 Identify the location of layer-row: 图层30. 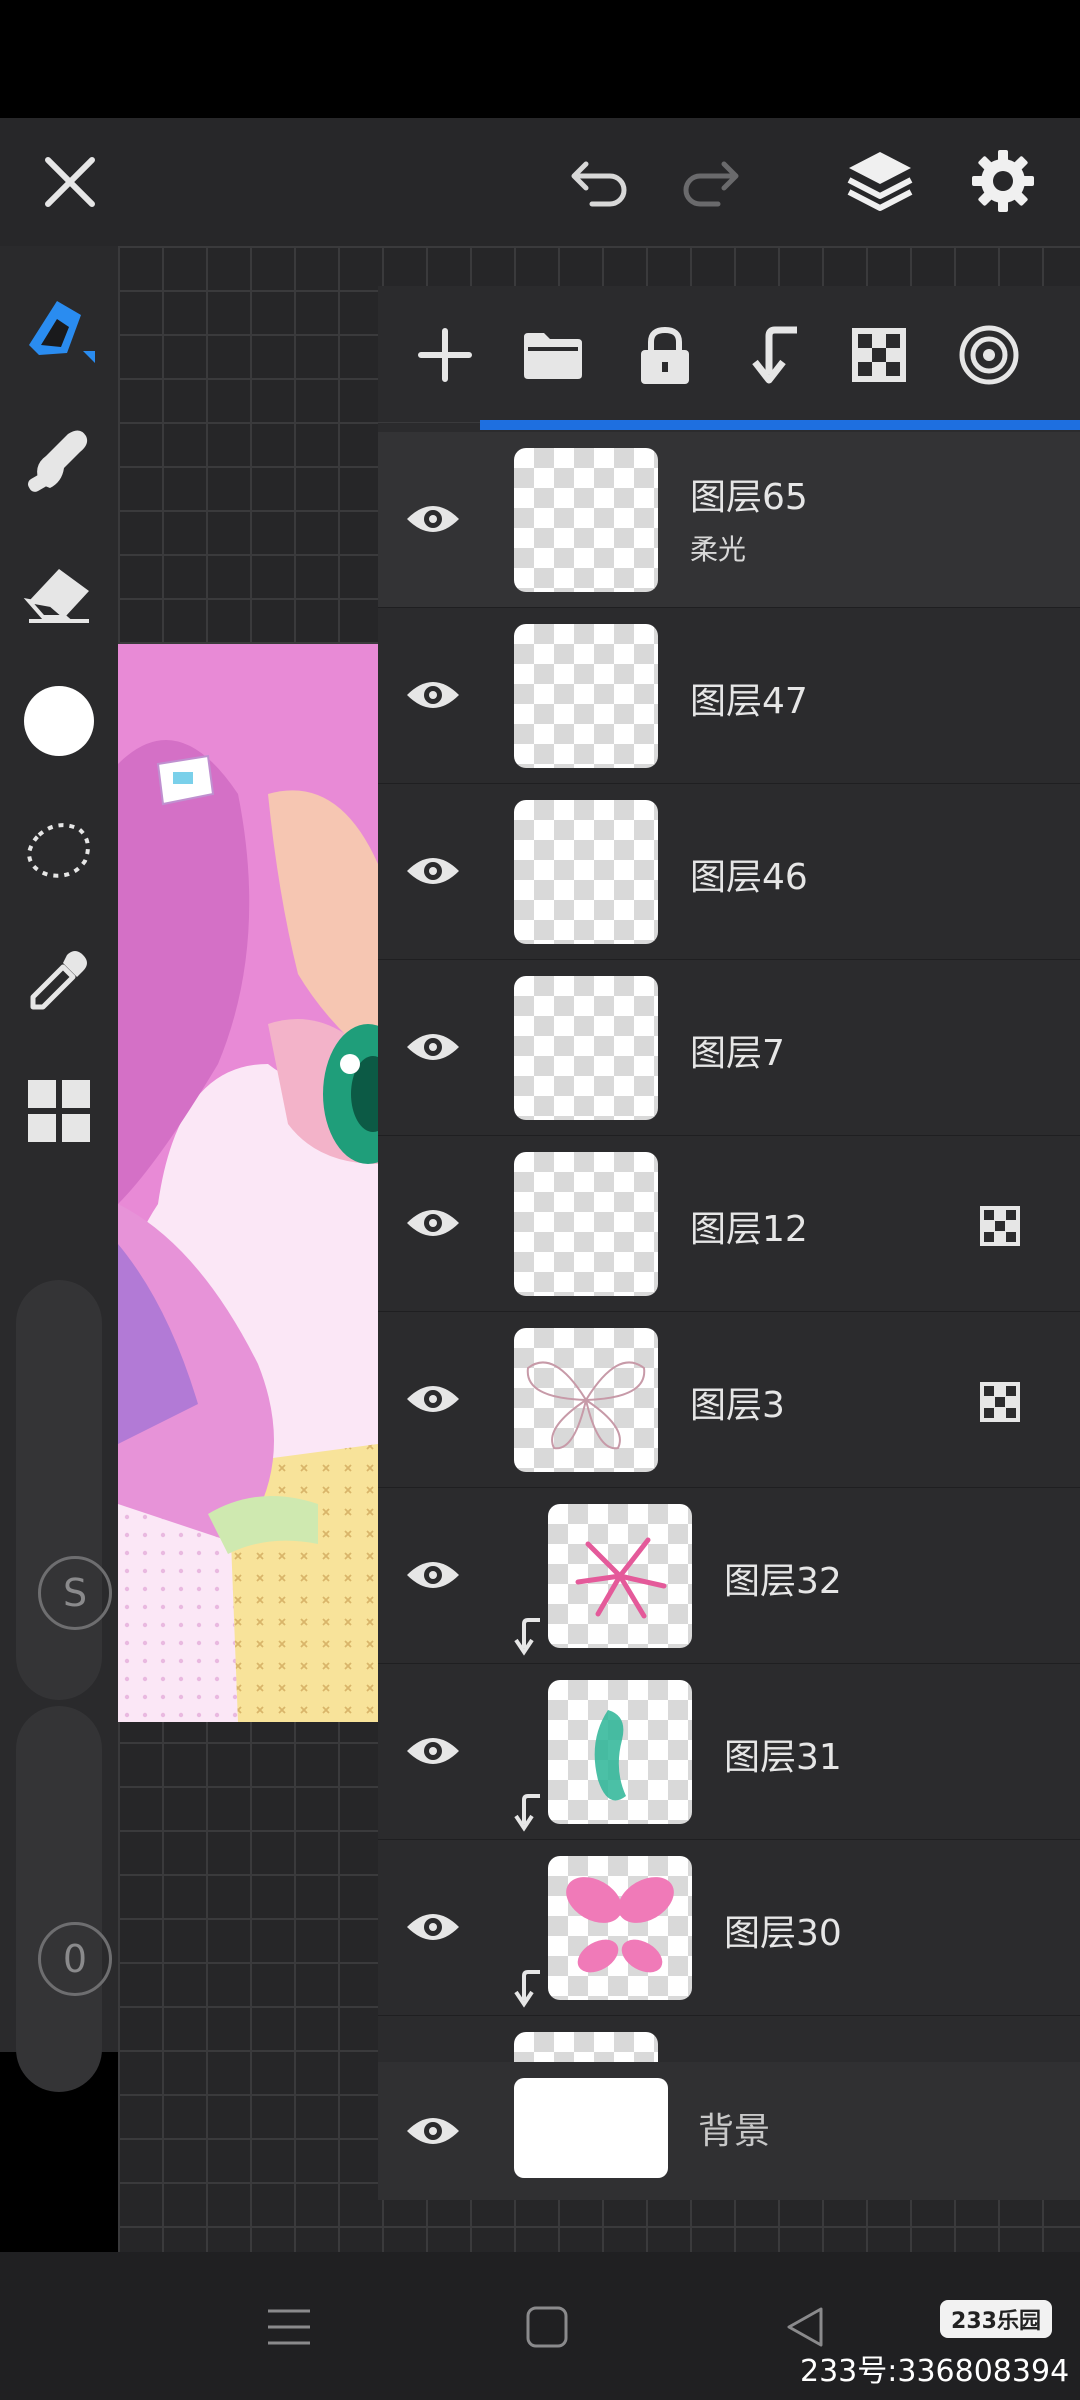
(729, 1928).